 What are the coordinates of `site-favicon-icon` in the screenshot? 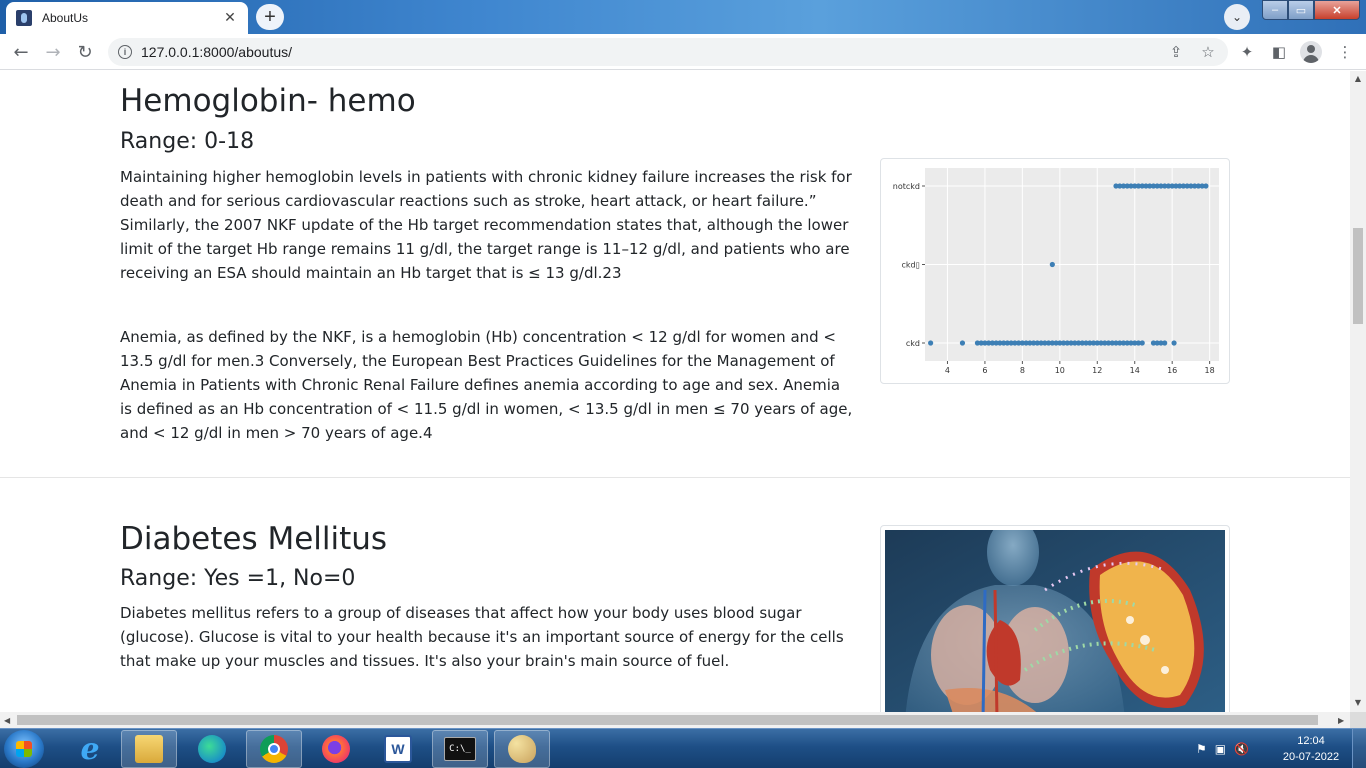 It's located at (24, 18).